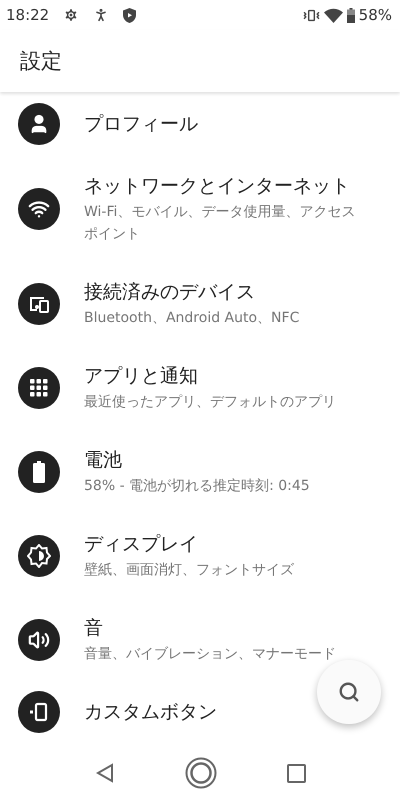 This screenshot has width=400, height=800. Describe the element at coordinates (150, 712) in the screenshot. I see `item-title: カスタムボタン` at that location.